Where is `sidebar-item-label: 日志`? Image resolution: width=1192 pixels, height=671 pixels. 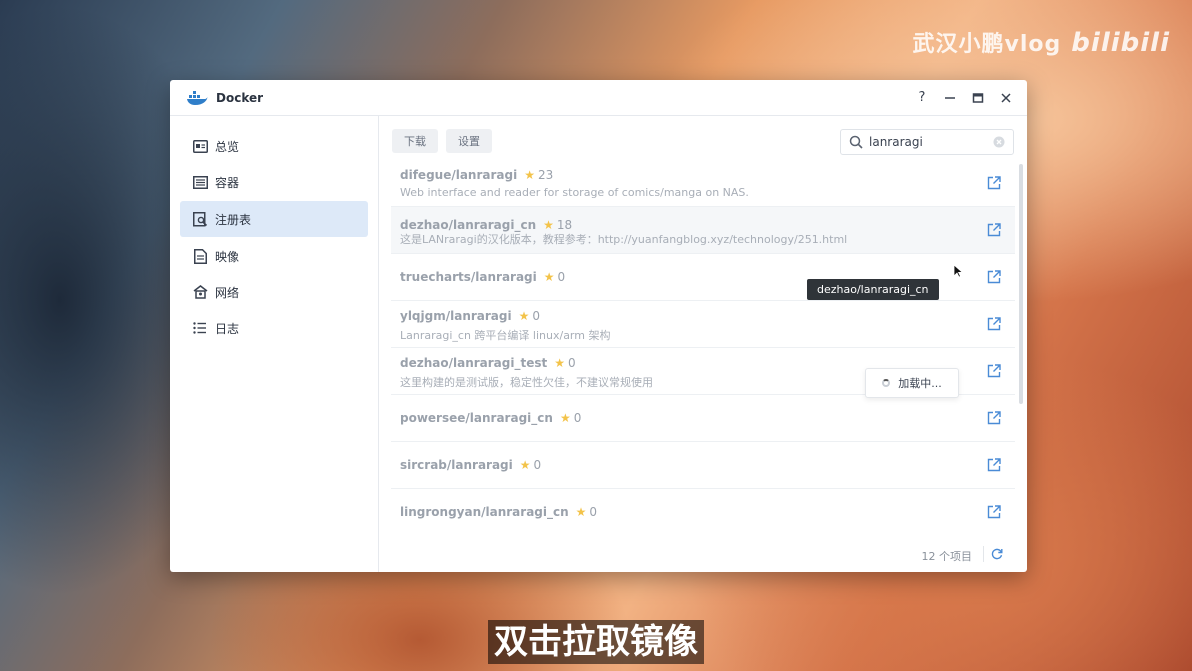
sidebar-item-label: 日志 is located at coordinates (227, 328).